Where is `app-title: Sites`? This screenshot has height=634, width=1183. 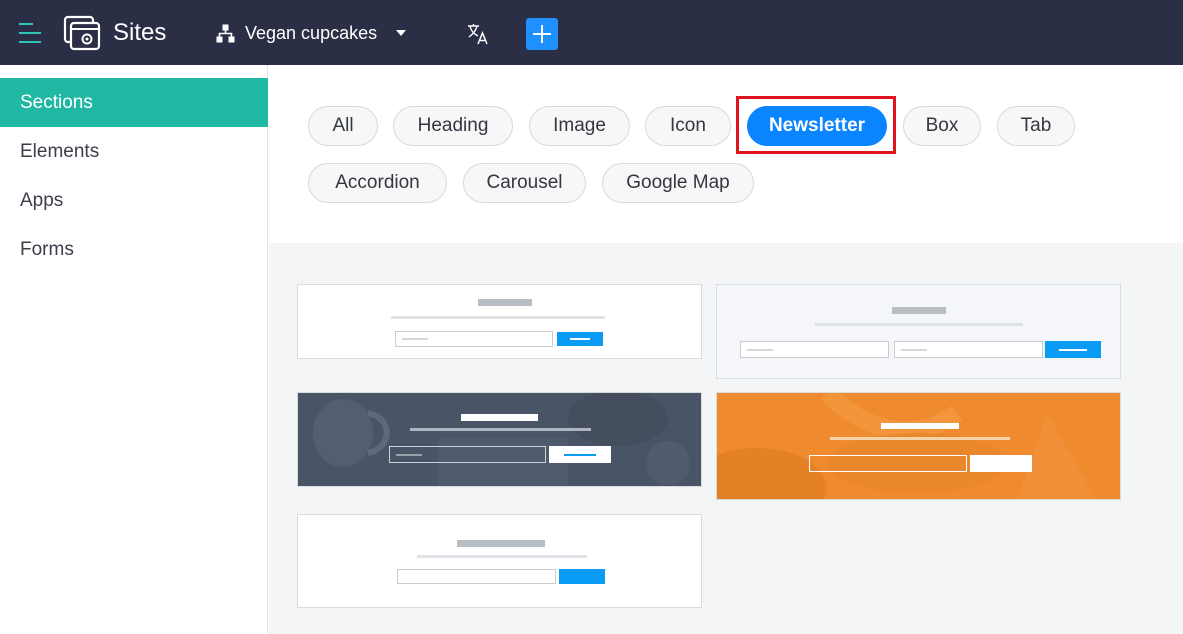 app-title: Sites is located at coordinates (140, 32).